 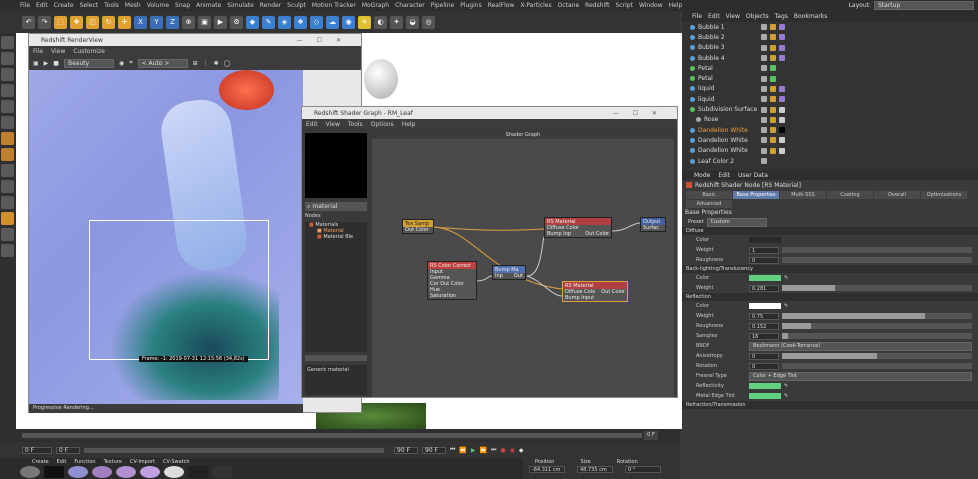 What do you see at coordinates (651, 435) in the screenshot?
I see `current-frame: 0 F` at bounding box center [651, 435].